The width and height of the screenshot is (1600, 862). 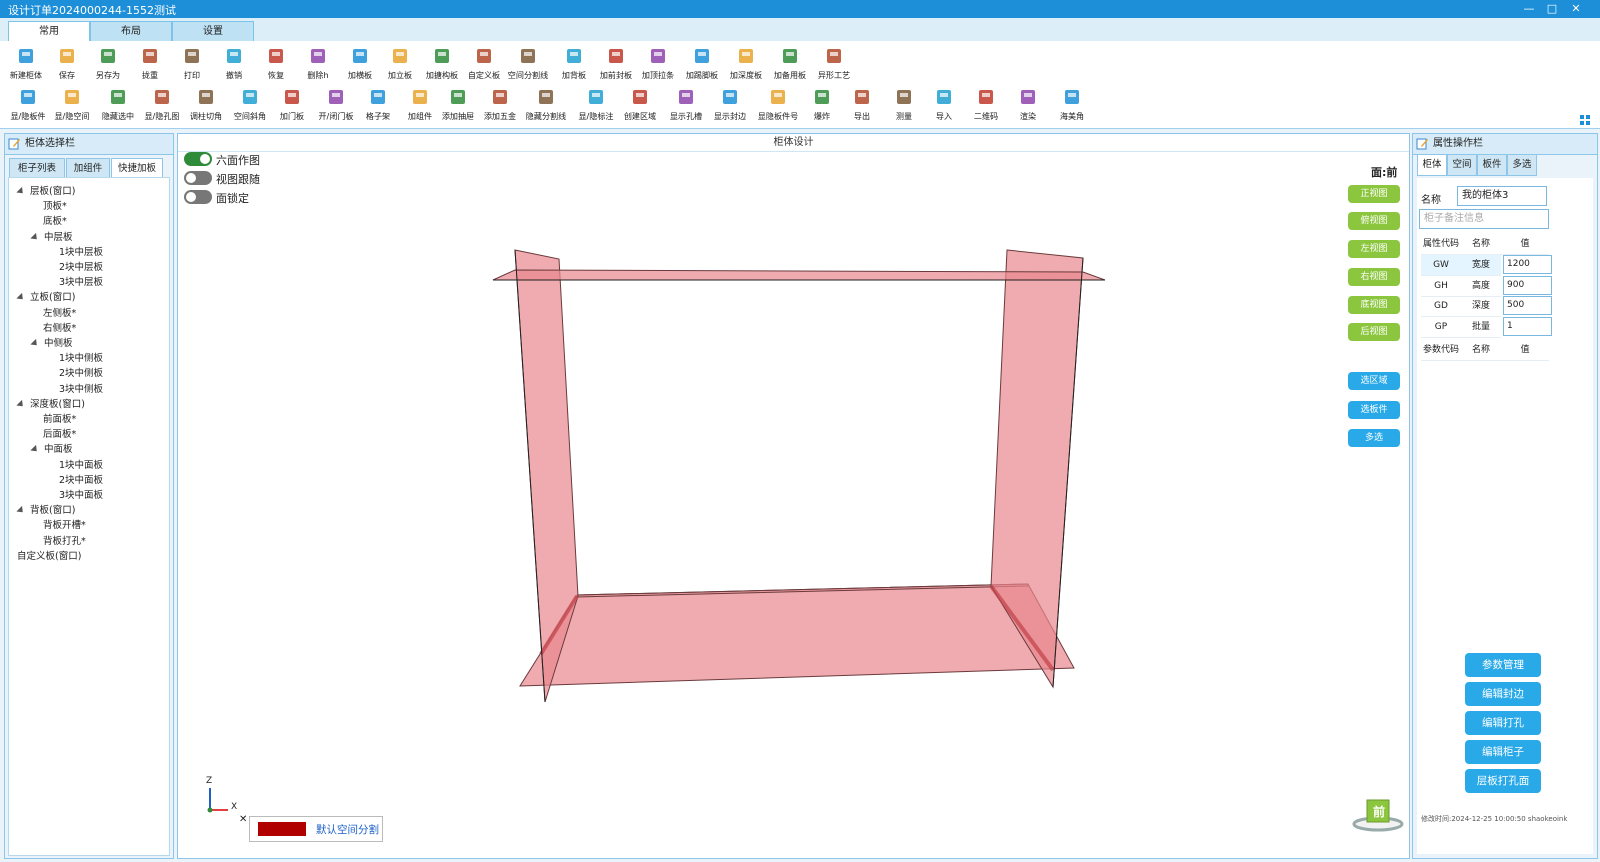 What do you see at coordinates (28, 104) in the screenshot?
I see `toolbar-button-1: 显/隐板件` at bounding box center [28, 104].